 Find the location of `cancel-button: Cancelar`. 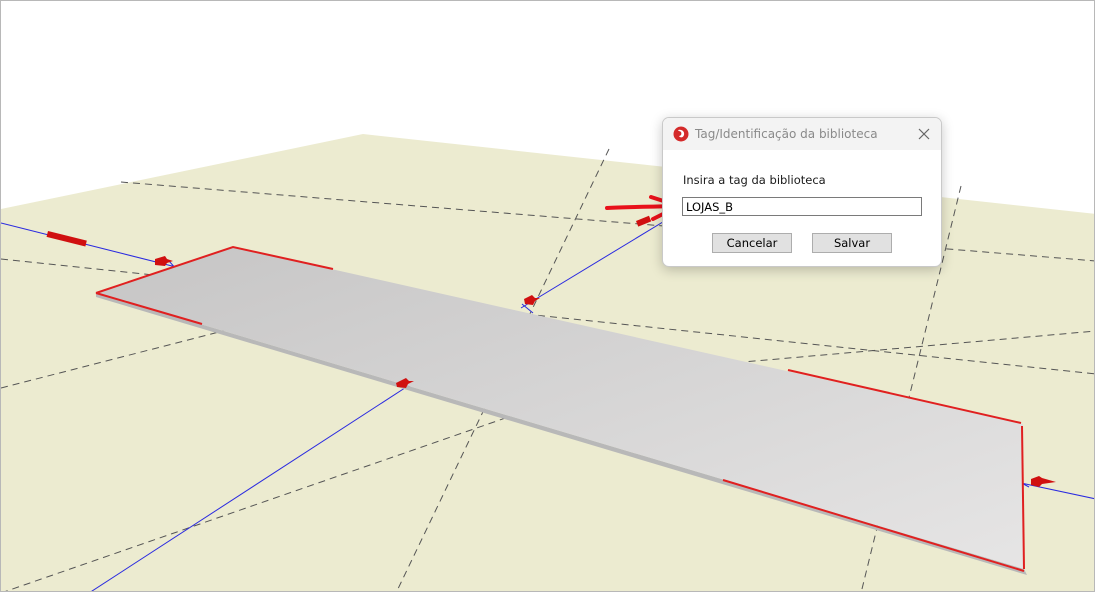

cancel-button: Cancelar is located at coordinates (752, 243).